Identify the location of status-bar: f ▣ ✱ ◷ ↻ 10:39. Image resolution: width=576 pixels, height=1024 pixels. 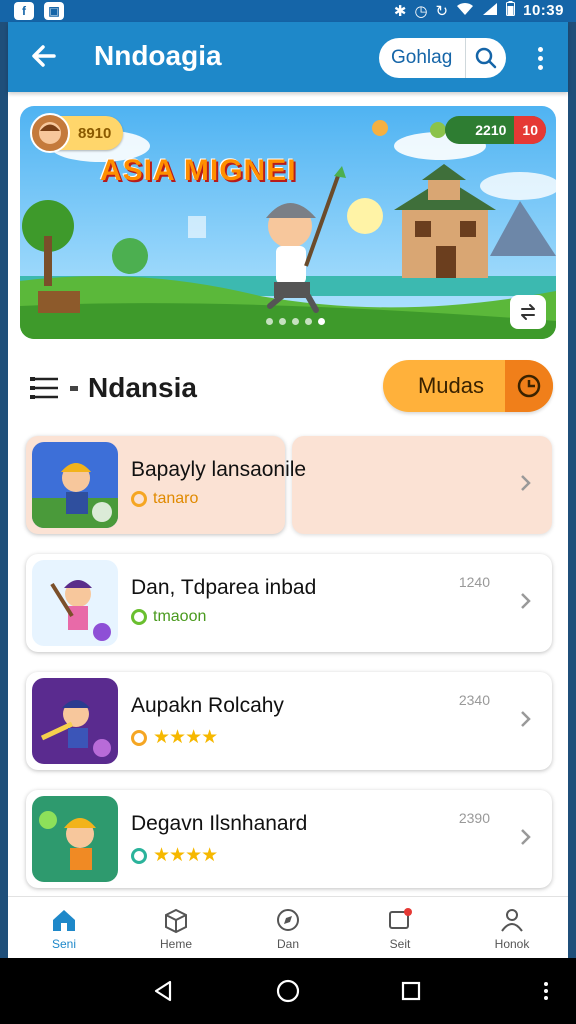
(288, 11).